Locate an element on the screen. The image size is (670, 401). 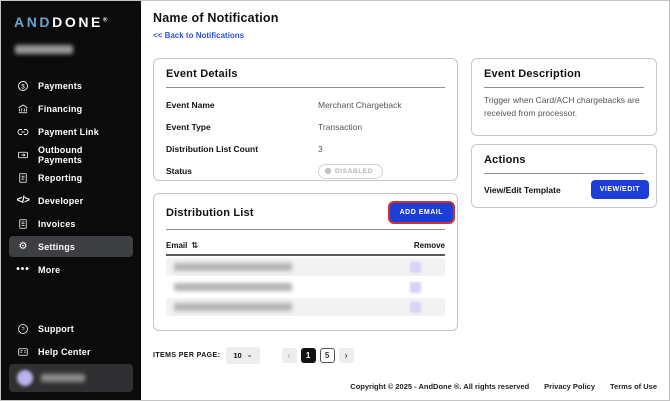
event-details-title: Event Details is located at coordinates (202, 74).